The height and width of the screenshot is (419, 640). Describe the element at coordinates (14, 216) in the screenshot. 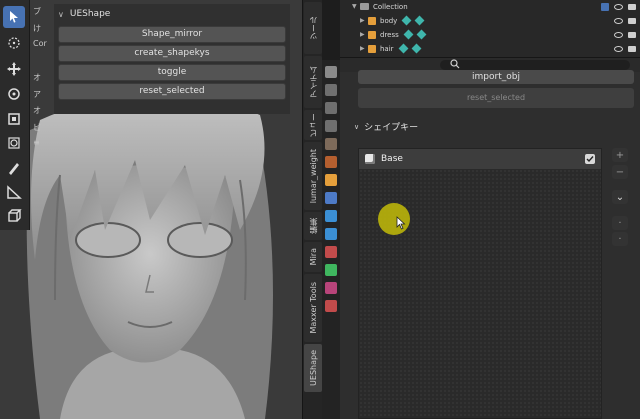

I see `add-cube-icon` at that location.